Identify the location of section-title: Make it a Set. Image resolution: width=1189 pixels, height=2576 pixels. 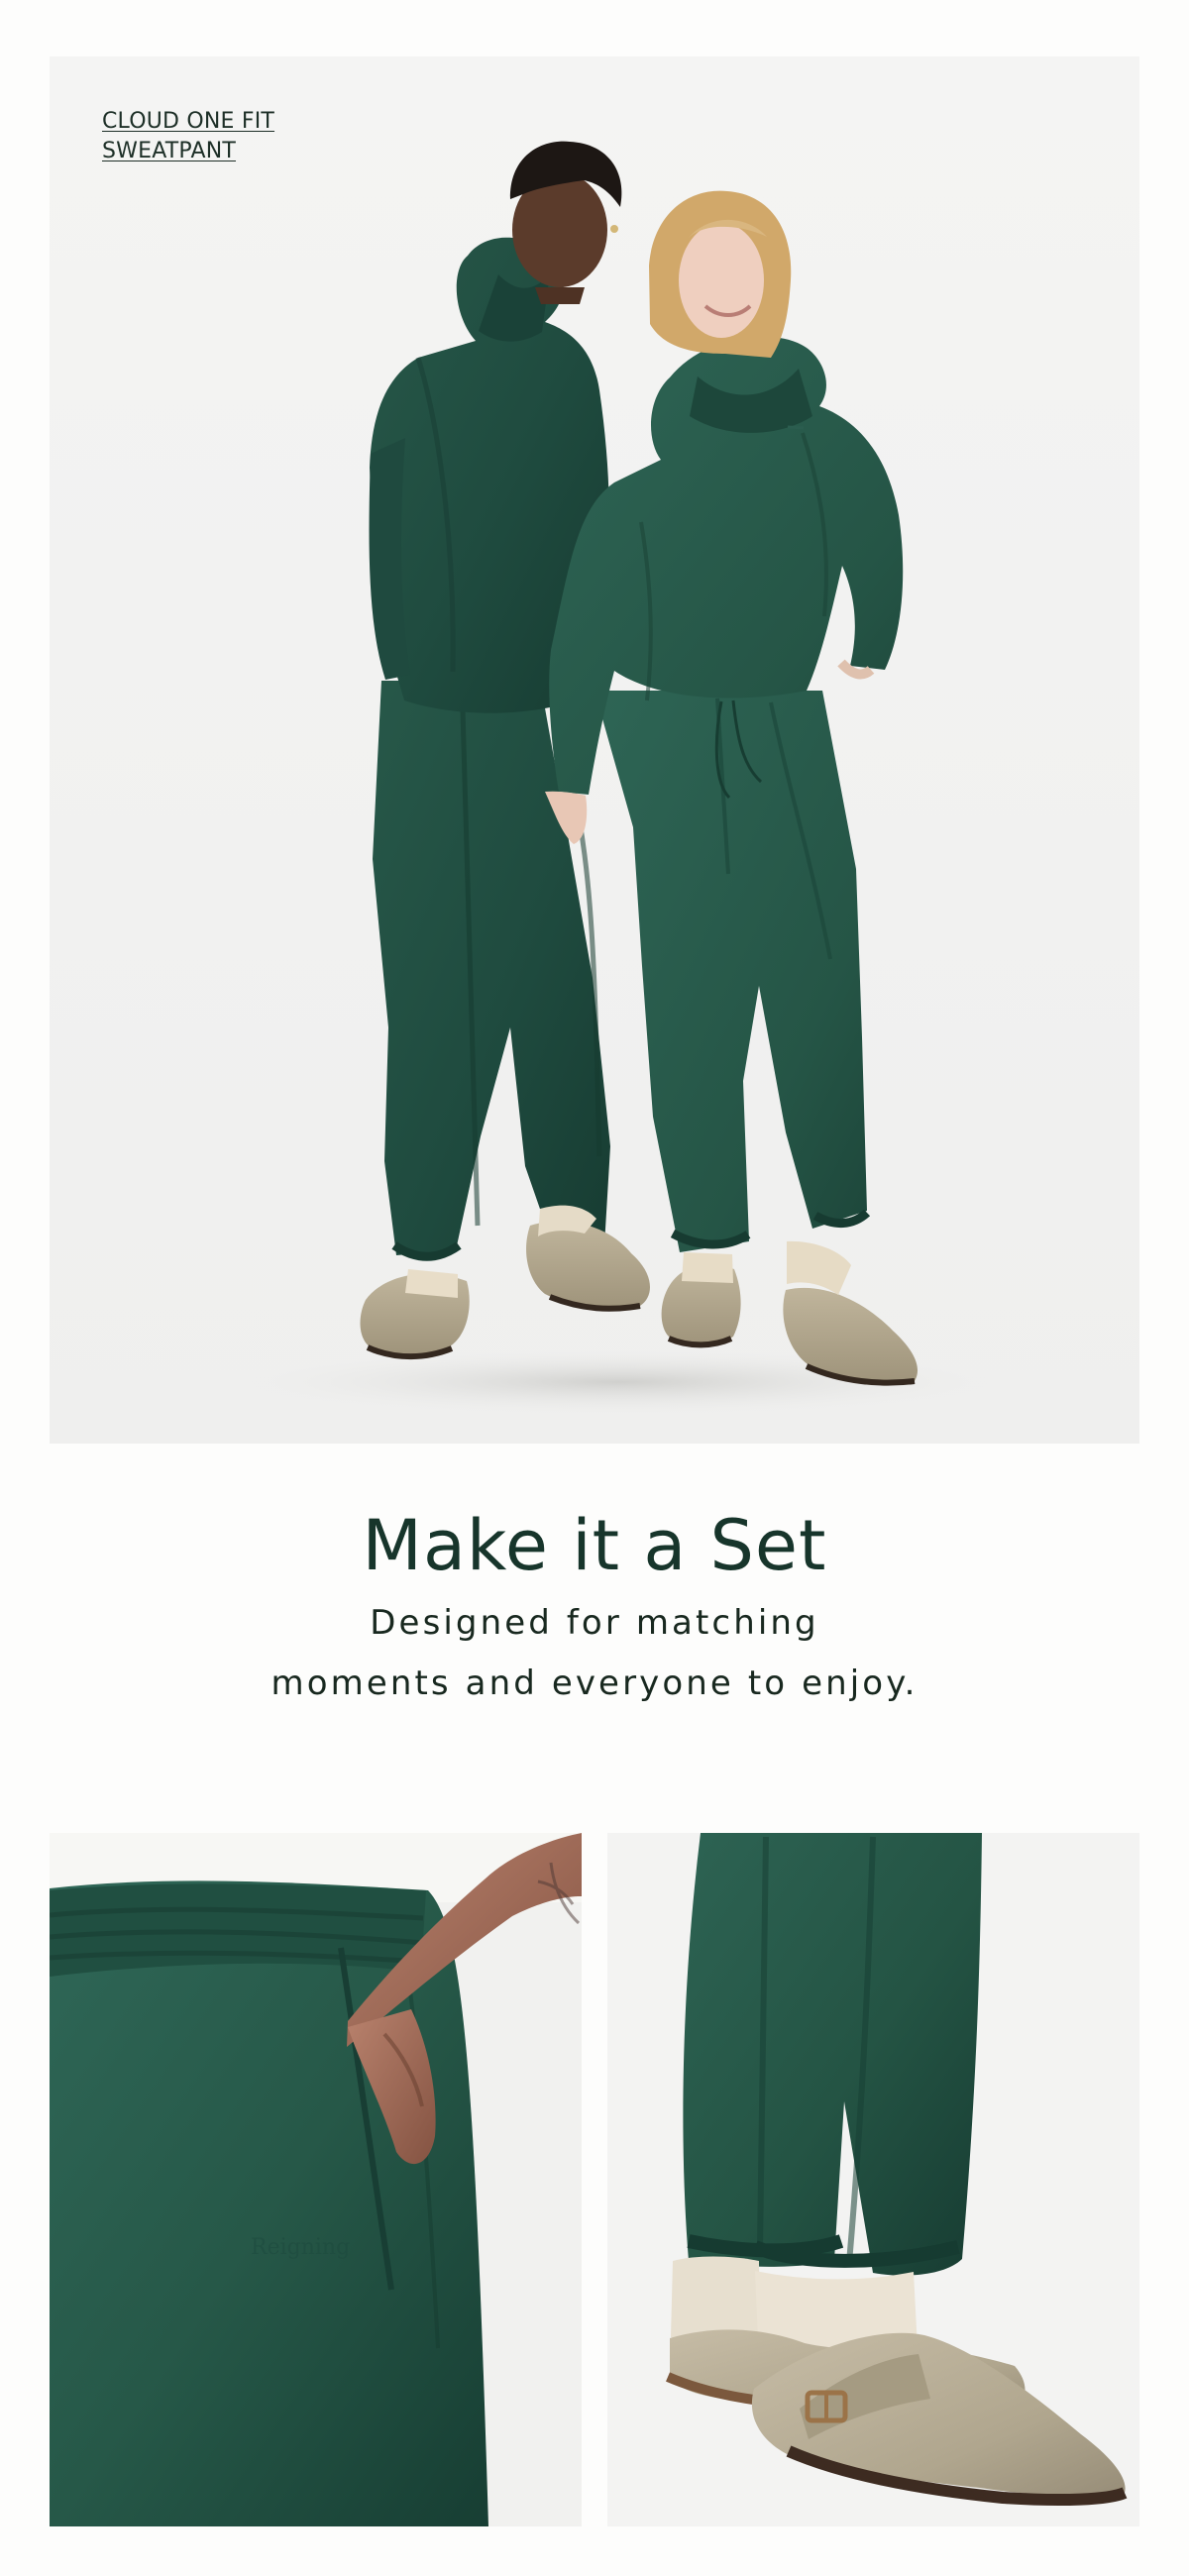
(594, 1545).